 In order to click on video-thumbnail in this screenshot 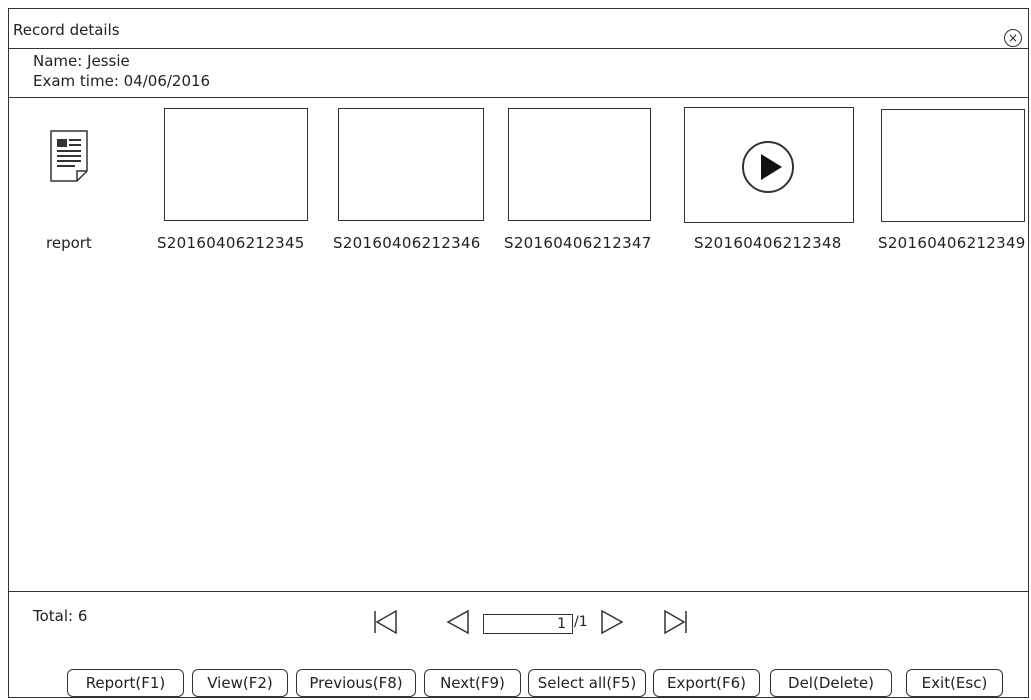, I will do `click(769, 165)`.